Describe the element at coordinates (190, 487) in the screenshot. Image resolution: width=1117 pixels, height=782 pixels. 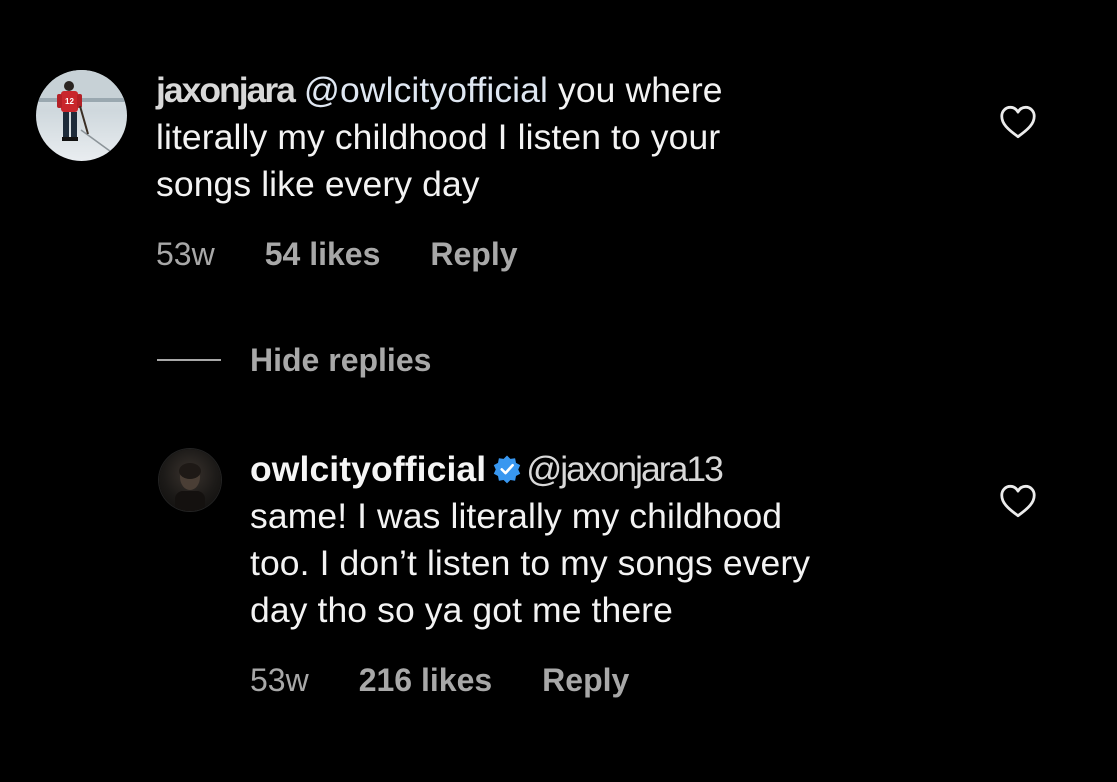
I see `profile-photo` at that location.